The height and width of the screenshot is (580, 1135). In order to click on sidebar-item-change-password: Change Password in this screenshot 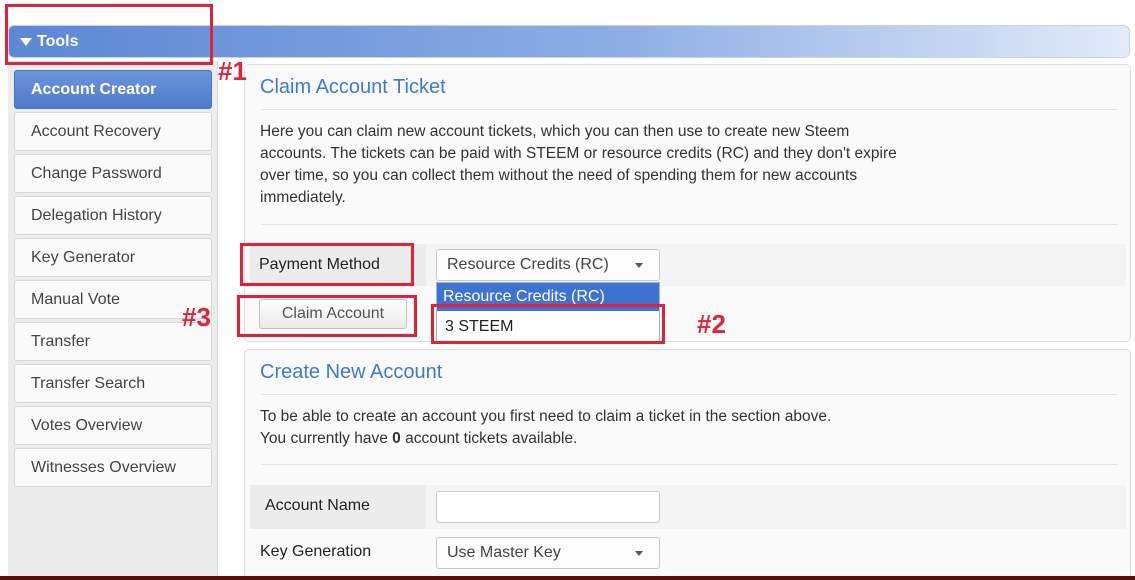, I will do `click(113, 173)`.